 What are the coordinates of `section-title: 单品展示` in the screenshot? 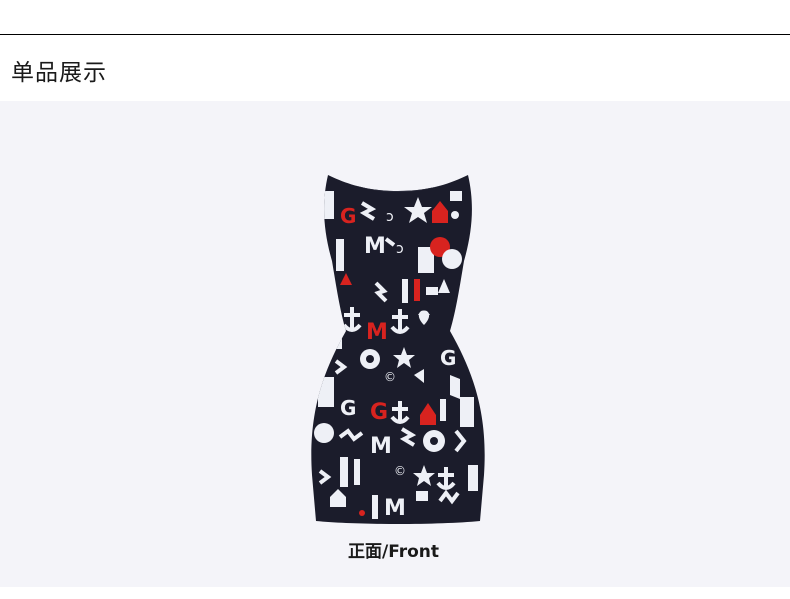 It's located at (59, 73).